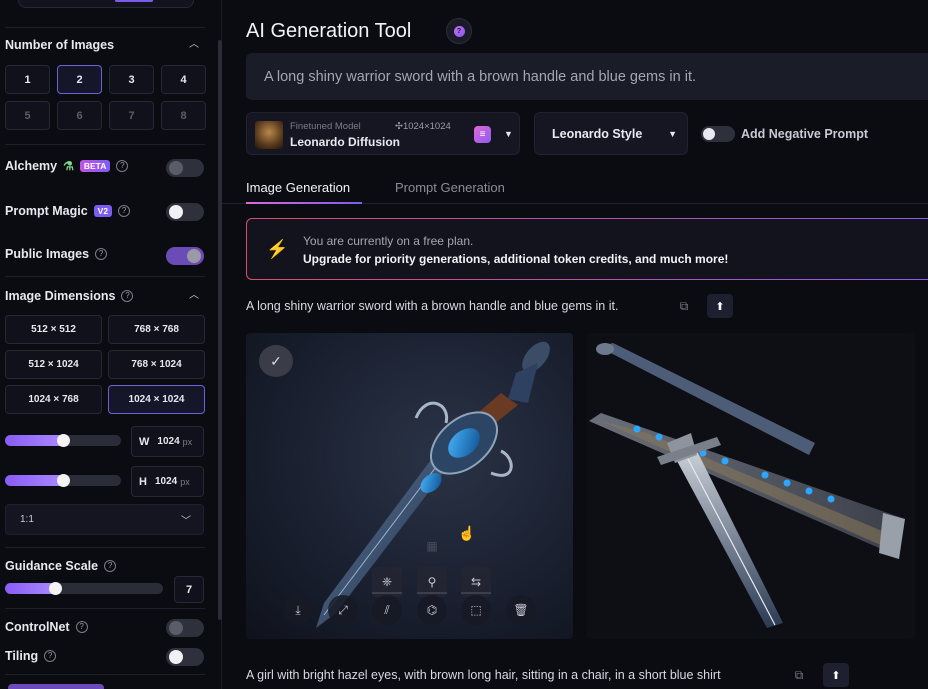 Image resolution: width=928 pixels, height=689 pixels. I want to click on guidance-scale-slider, so click(84, 588).